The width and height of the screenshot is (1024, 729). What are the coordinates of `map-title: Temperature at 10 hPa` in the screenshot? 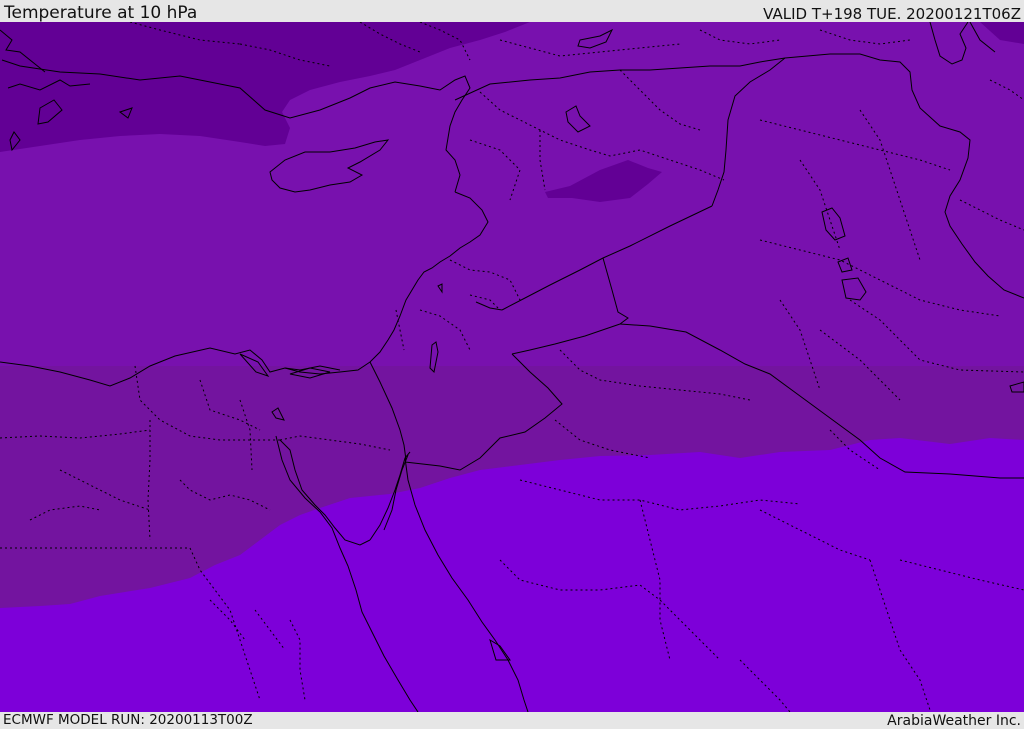 It's located at (101, 13).